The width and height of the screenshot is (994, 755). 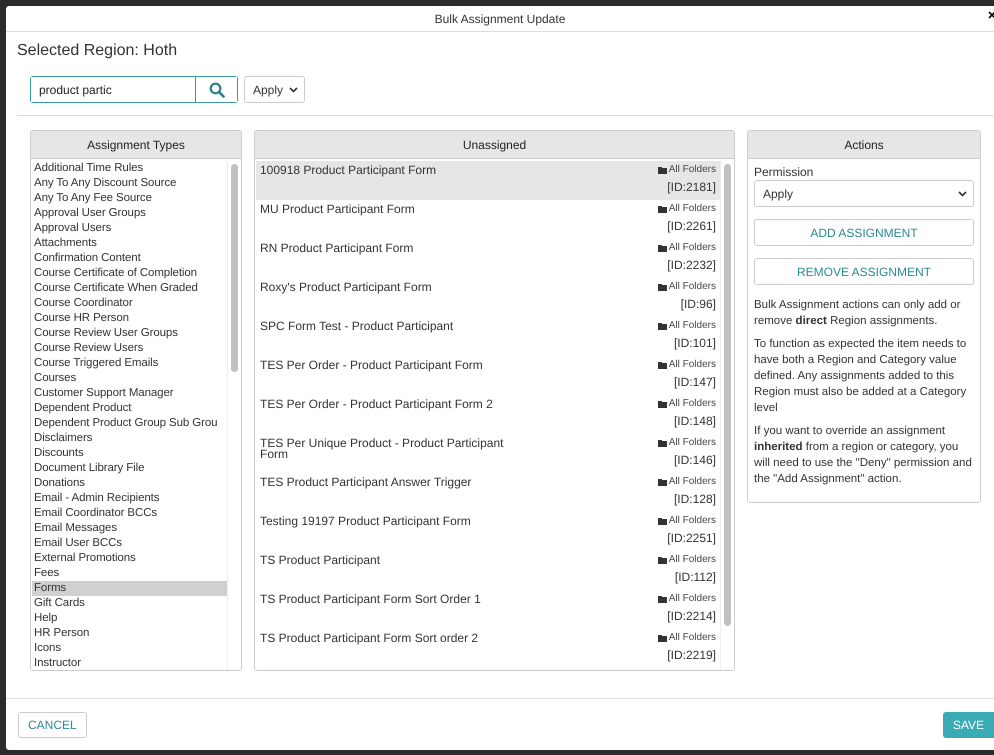 I want to click on list-item: Icons, so click(x=129, y=648).